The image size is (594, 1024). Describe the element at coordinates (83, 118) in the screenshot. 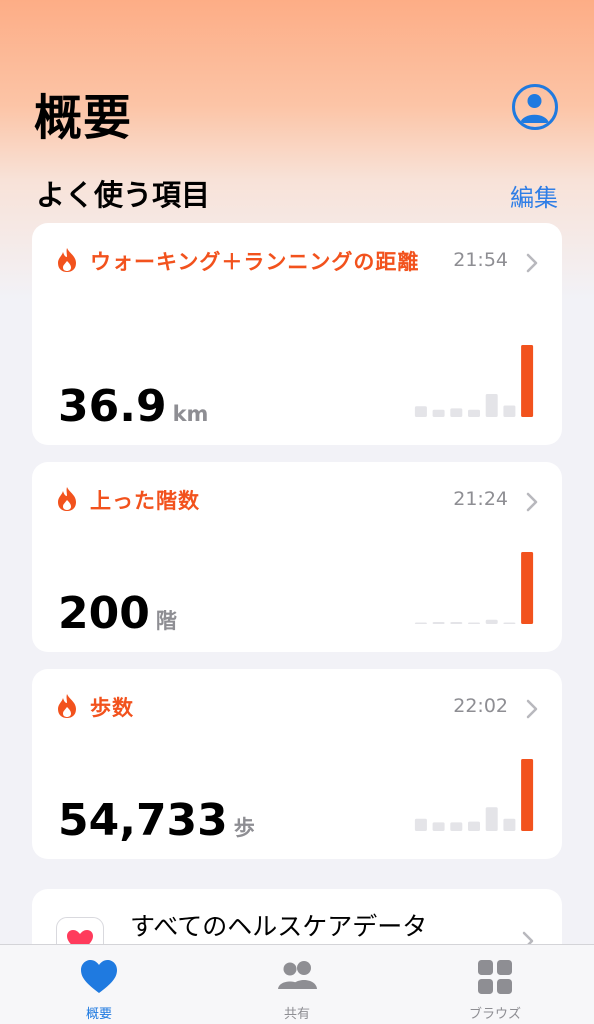

I see `page-title: 概要` at that location.